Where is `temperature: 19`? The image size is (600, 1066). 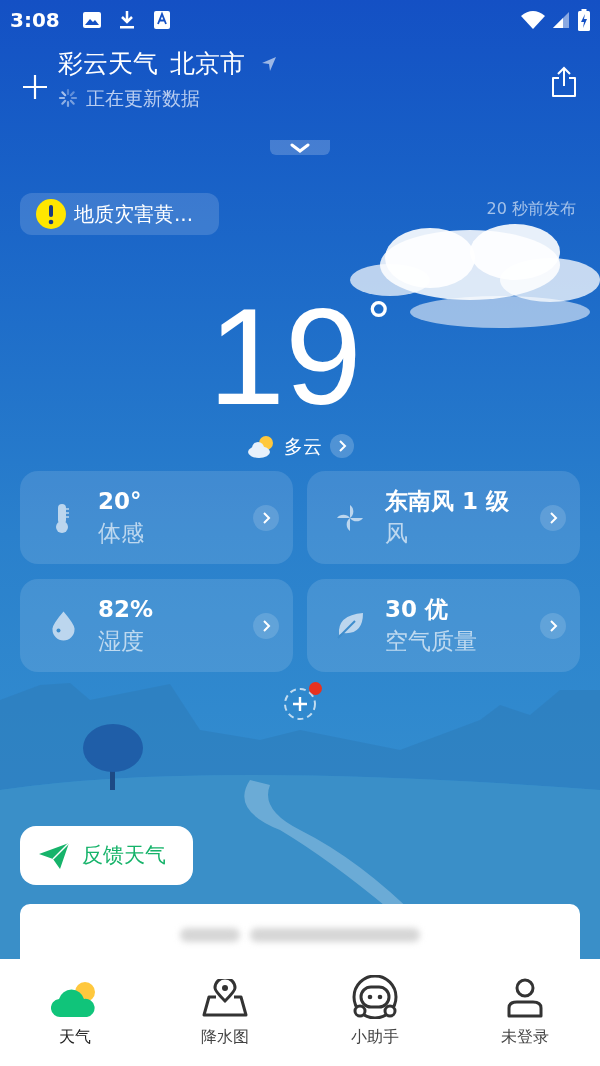 temperature: 19 is located at coordinates (285, 356).